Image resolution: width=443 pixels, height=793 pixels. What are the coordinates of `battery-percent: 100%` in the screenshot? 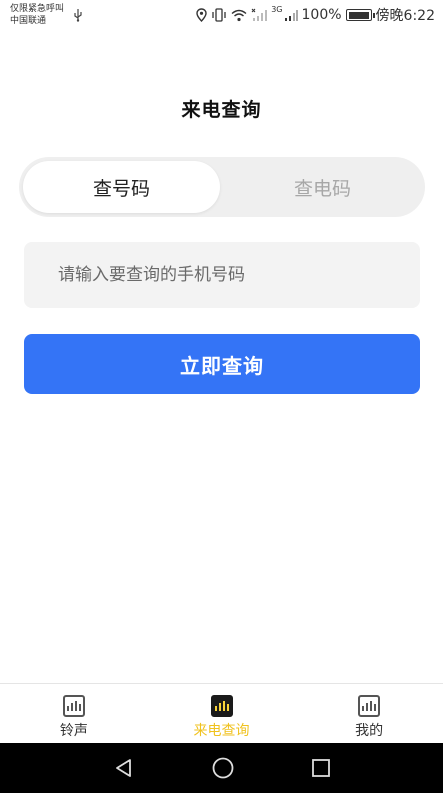 It's located at (321, 15).